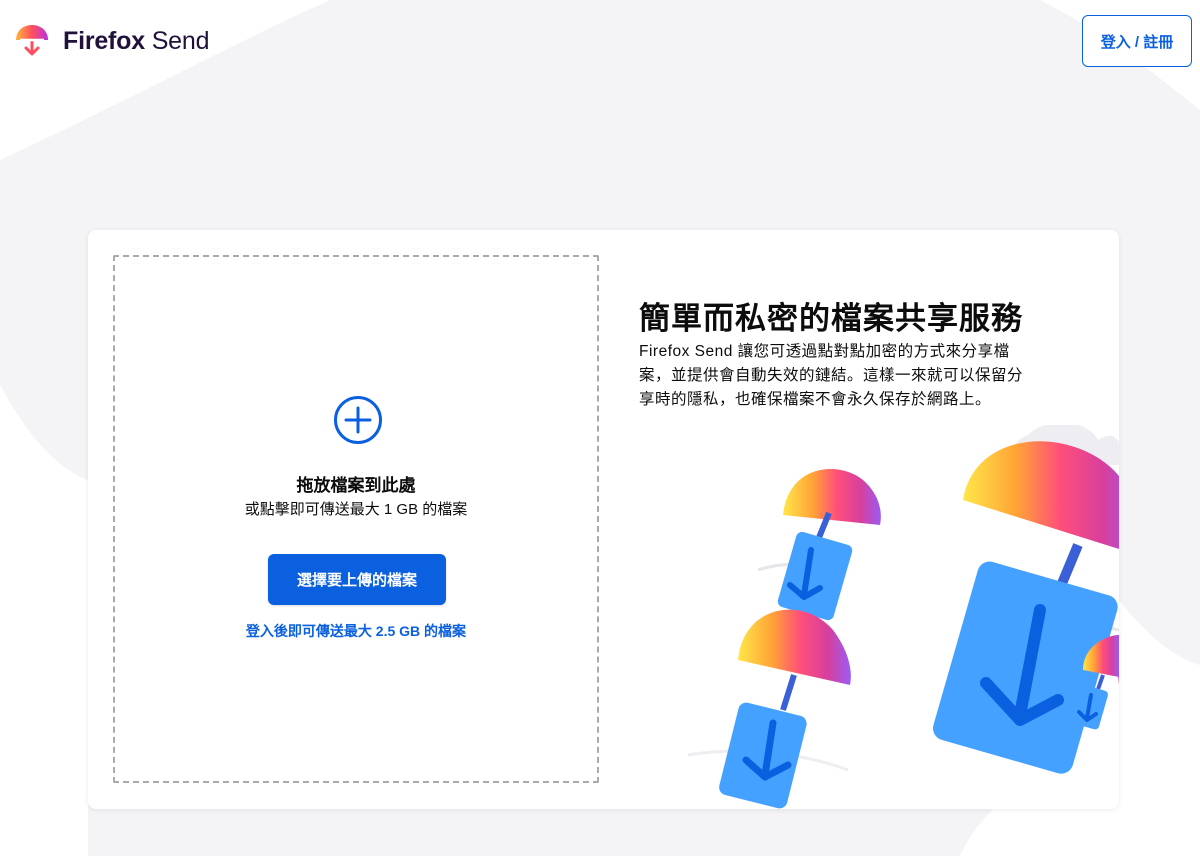 The width and height of the screenshot is (1200, 856). Describe the element at coordinates (831, 318) in the screenshot. I see `intro-title: 簡單而私密的檔案共享服務` at that location.